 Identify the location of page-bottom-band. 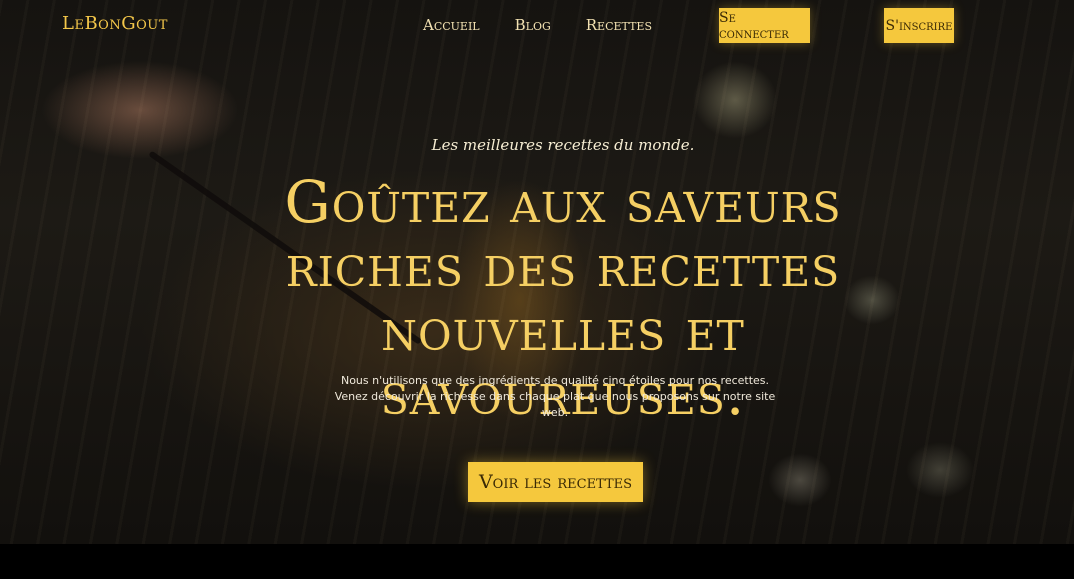
(537, 561).